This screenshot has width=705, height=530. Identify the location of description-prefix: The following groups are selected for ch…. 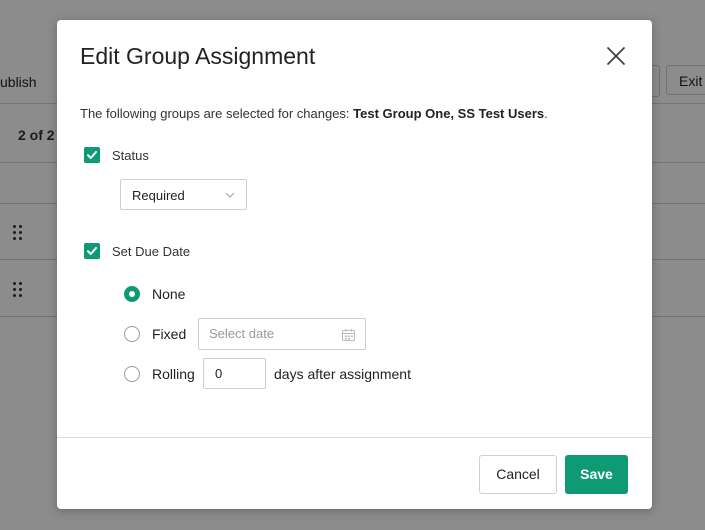
(217, 113).